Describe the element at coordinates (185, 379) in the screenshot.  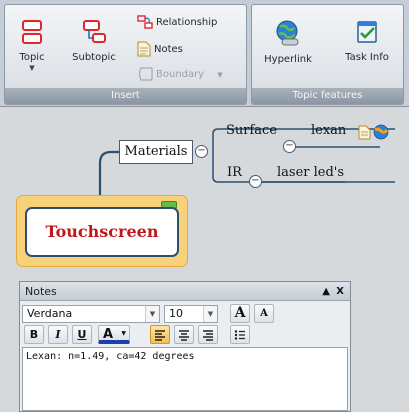
I see `notes-editor: Lexan: n=1.49, ca=42 degrees` at that location.